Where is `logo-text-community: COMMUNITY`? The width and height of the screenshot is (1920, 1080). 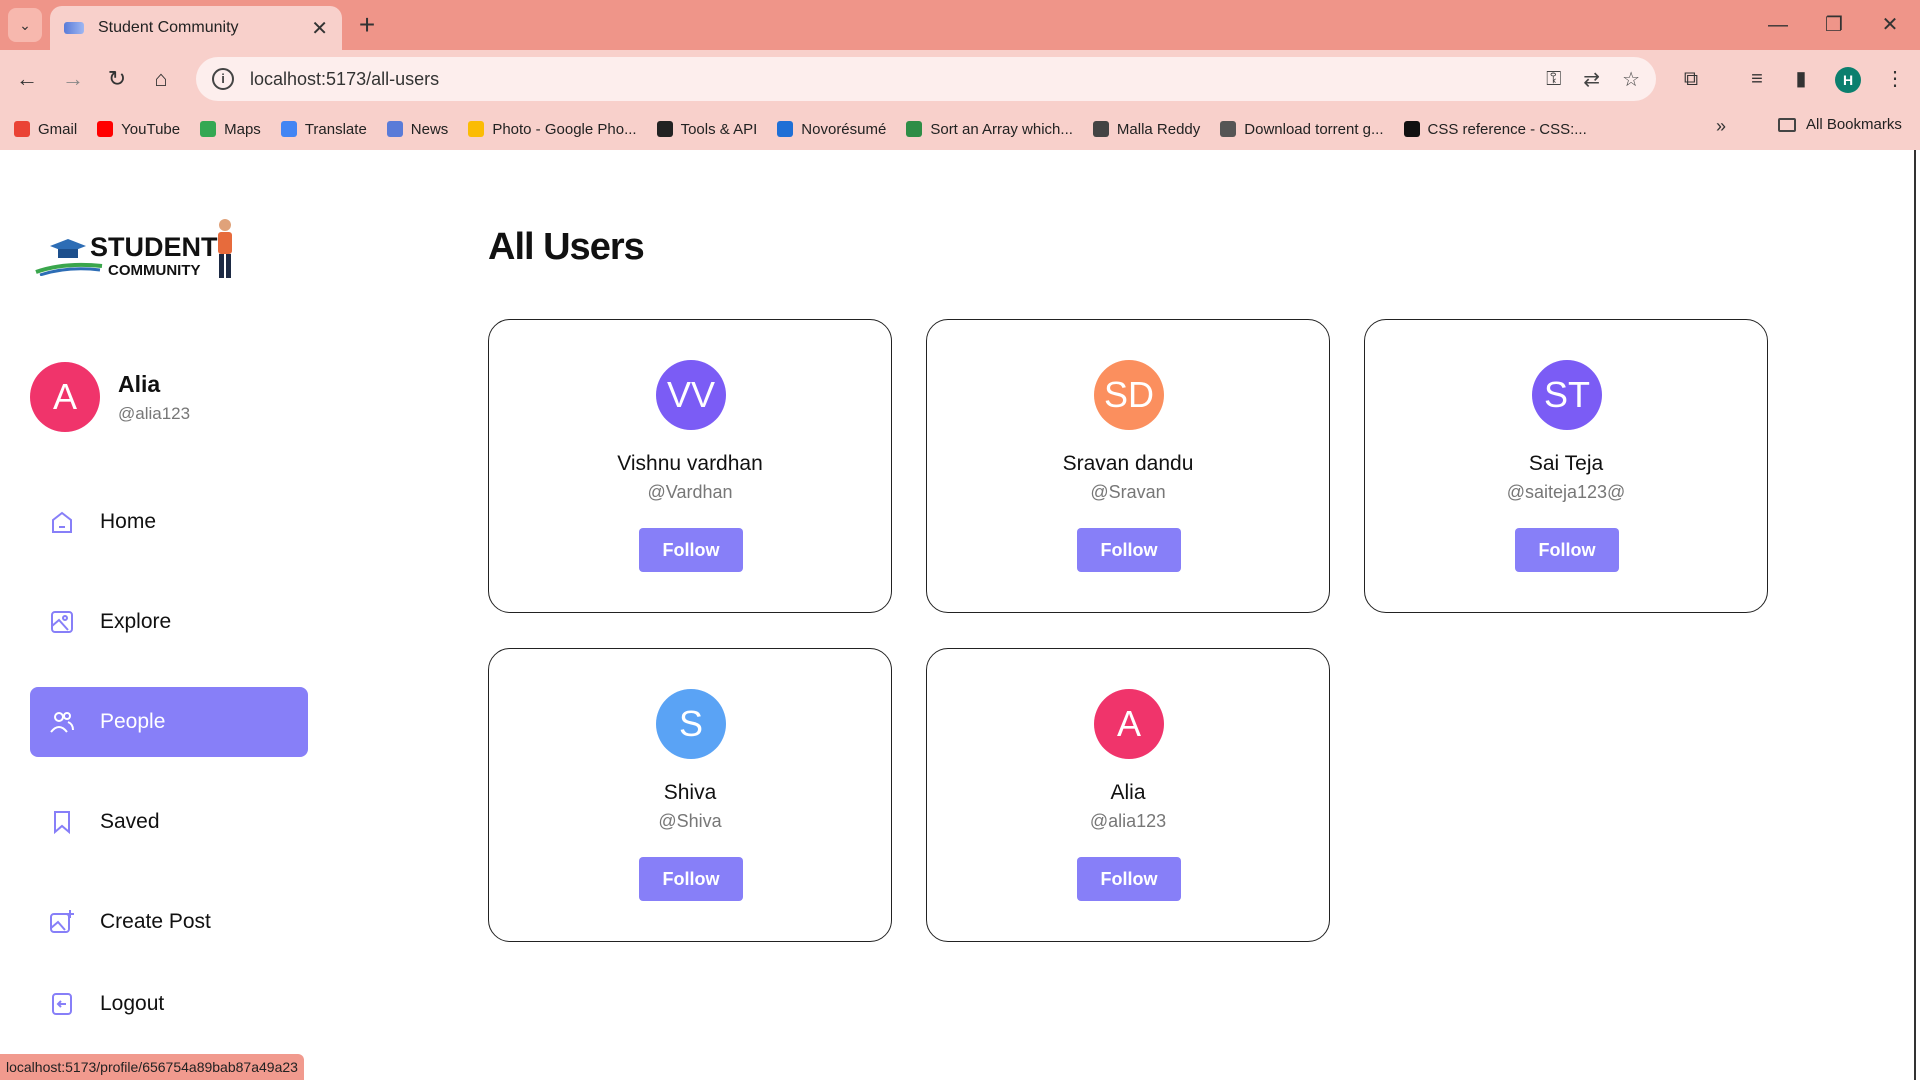 logo-text-community: COMMUNITY is located at coordinates (154, 270).